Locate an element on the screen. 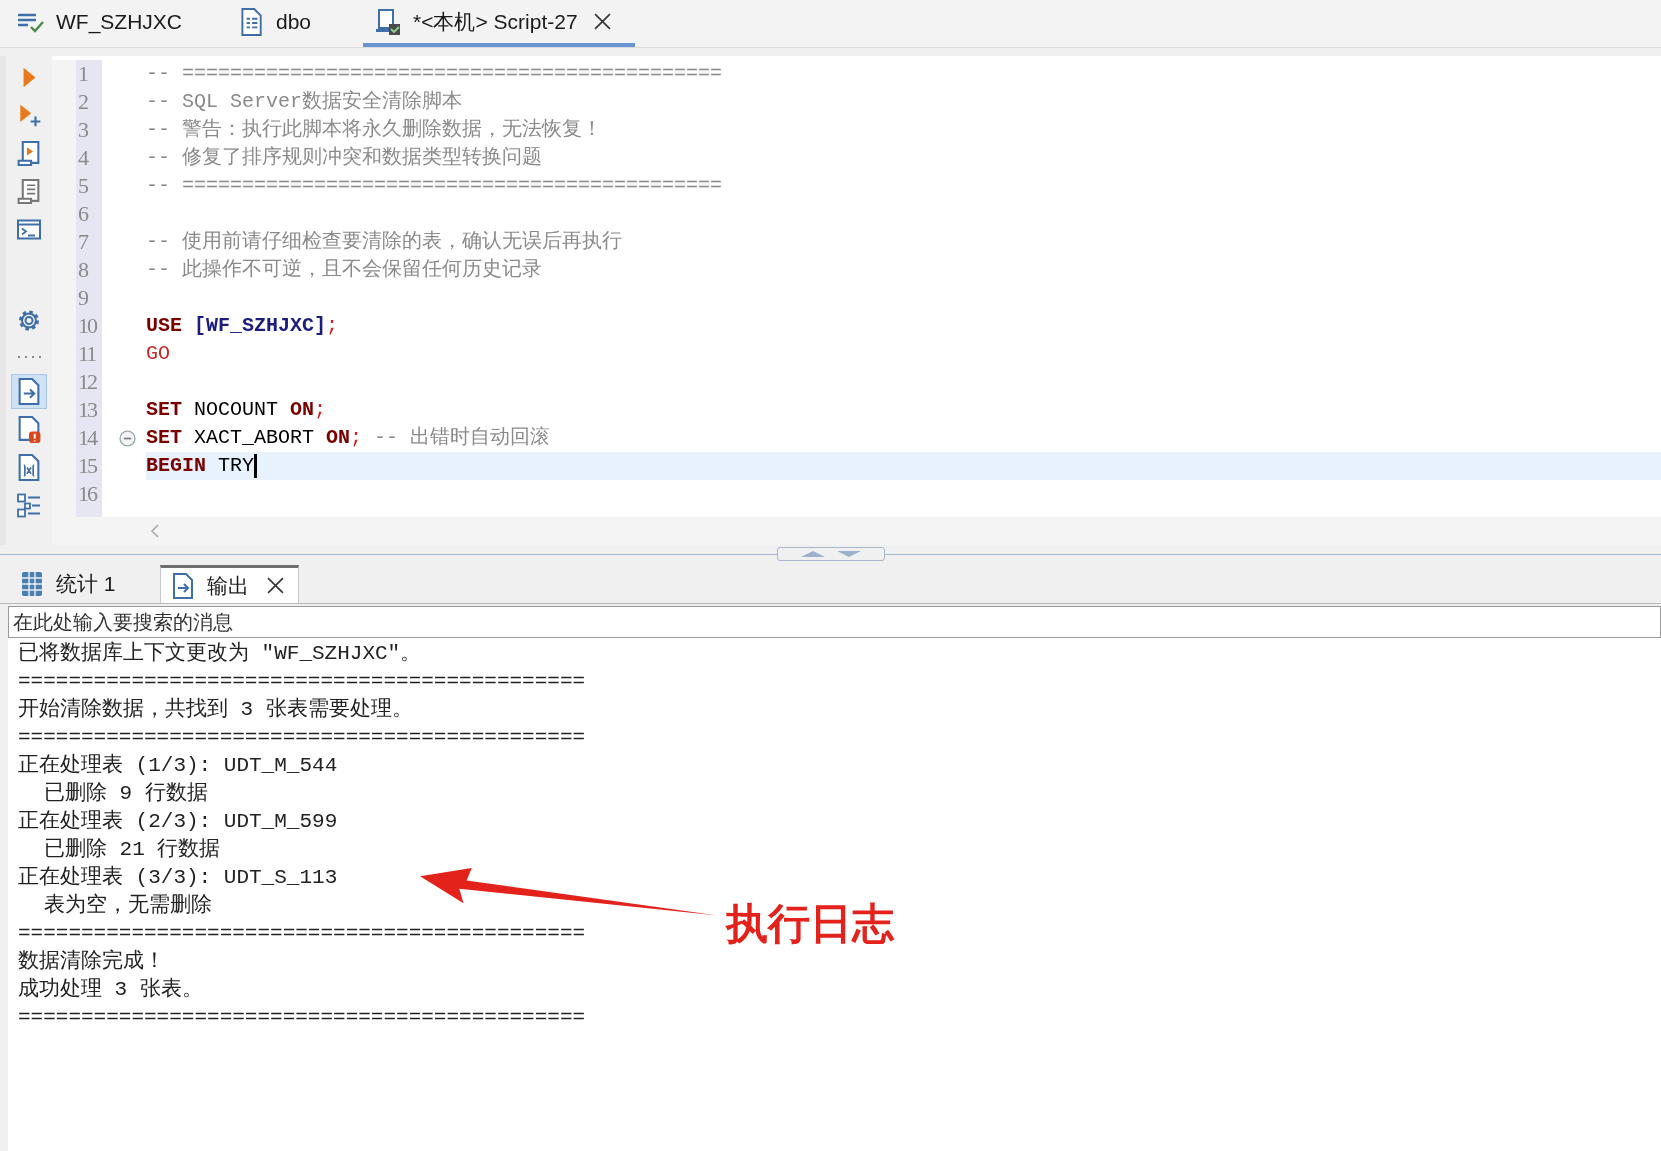  line-number: 1 is located at coordinates (83, 74).